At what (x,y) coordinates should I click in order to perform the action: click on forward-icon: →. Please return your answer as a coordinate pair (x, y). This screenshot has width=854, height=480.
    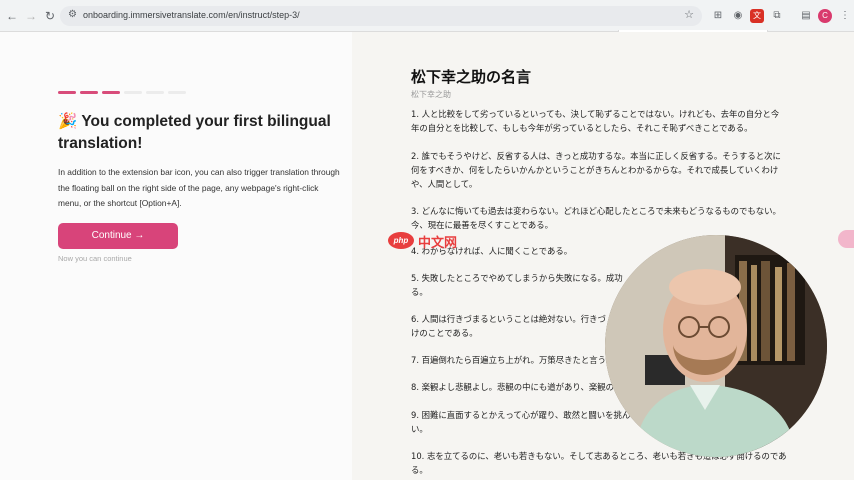
    Looking at the image, I should click on (31, 16).